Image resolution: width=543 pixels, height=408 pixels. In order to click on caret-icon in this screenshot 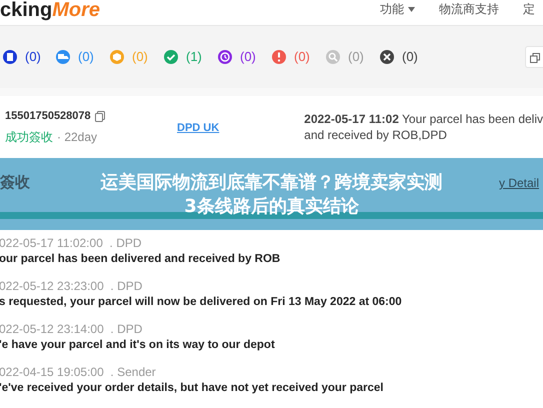, I will do `click(411, 9)`.